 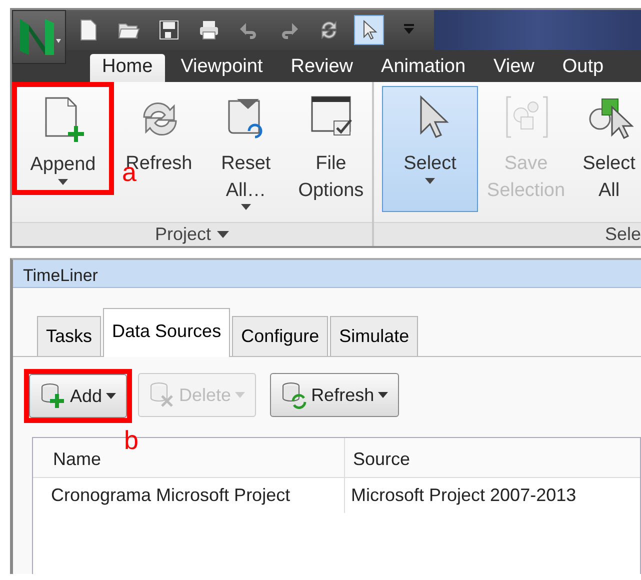 I want to click on ribbon-button: Select All, so click(x=607, y=148).